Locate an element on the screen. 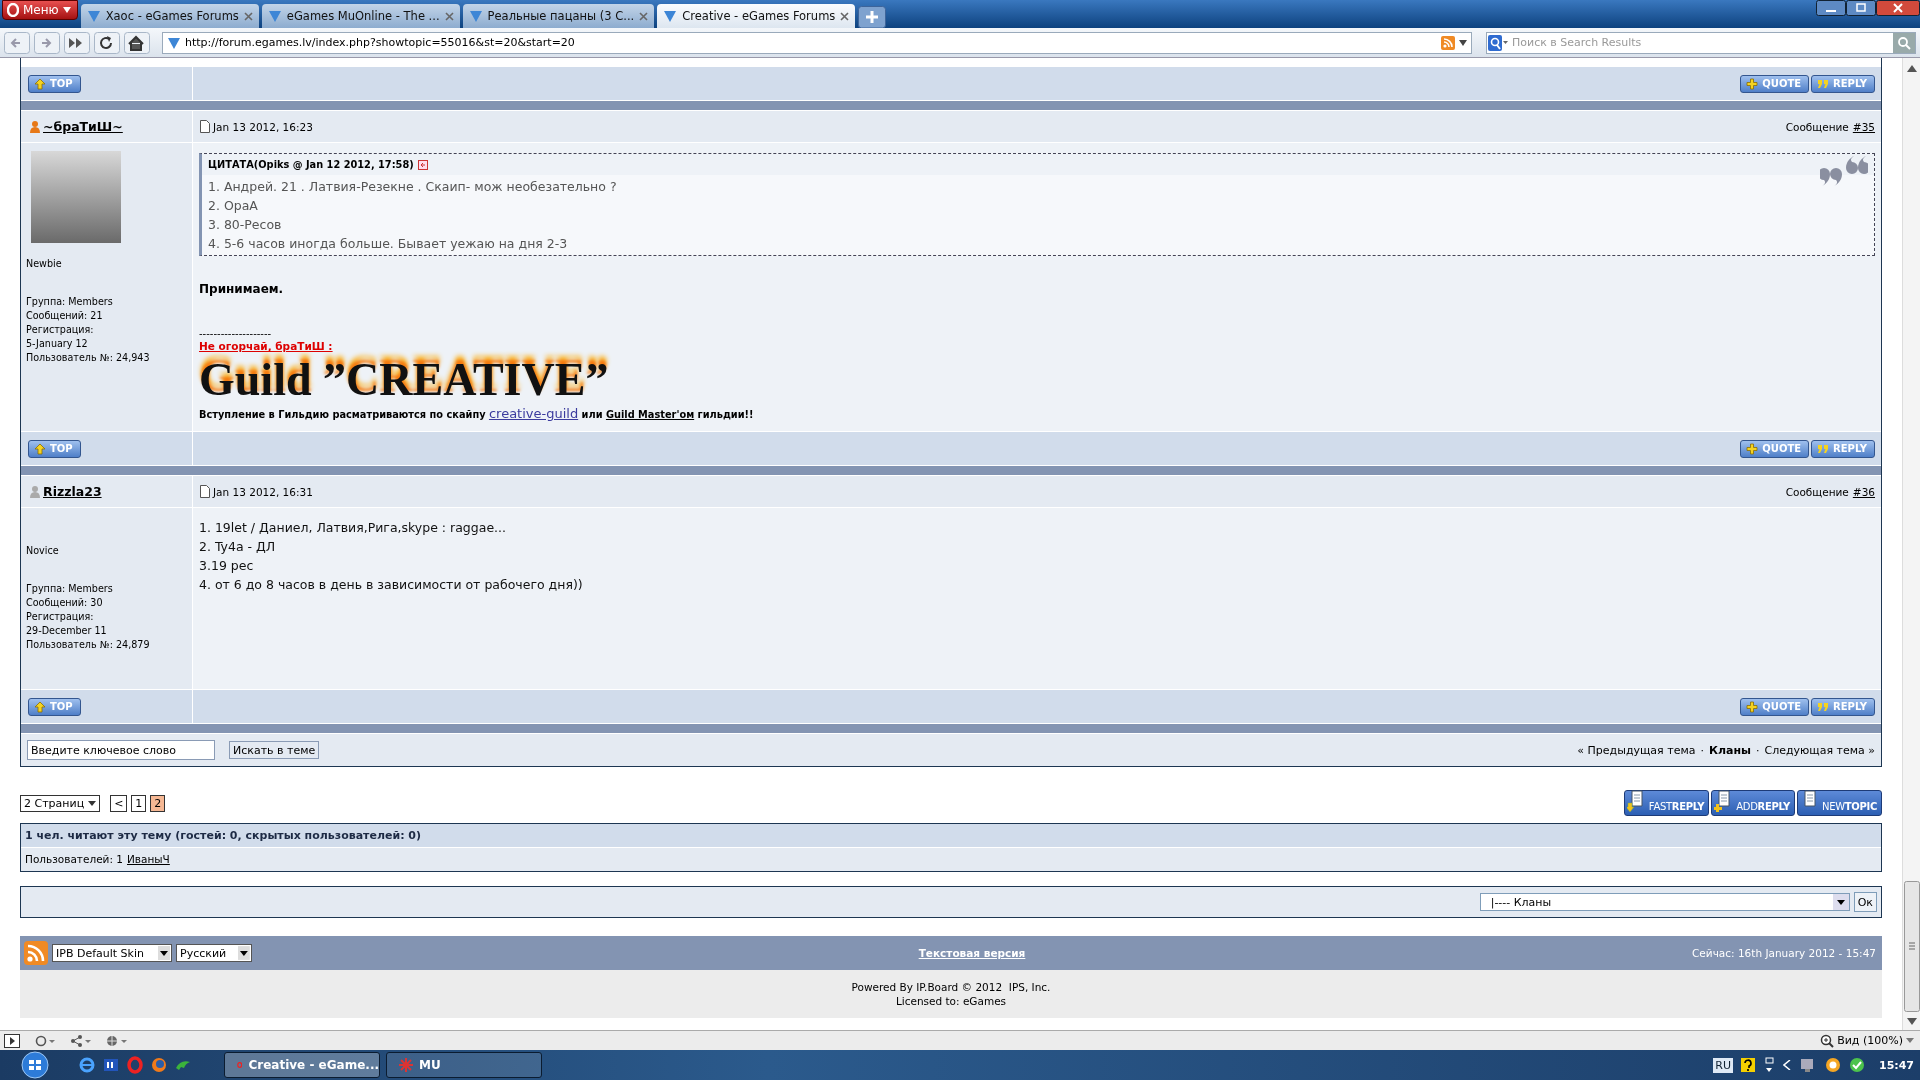 The height and width of the screenshot is (1080, 1920). forum-jump-dropdown: |---- Кланы is located at coordinates (1664, 902).